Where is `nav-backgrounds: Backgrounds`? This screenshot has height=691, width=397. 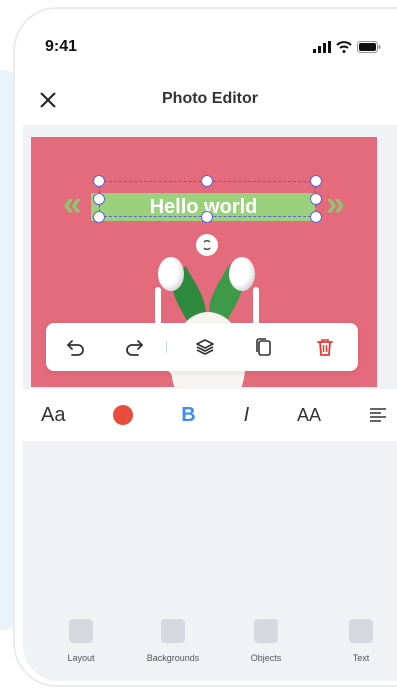
nav-backgrounds: Backgrounds is located at coordinates (173, 641).